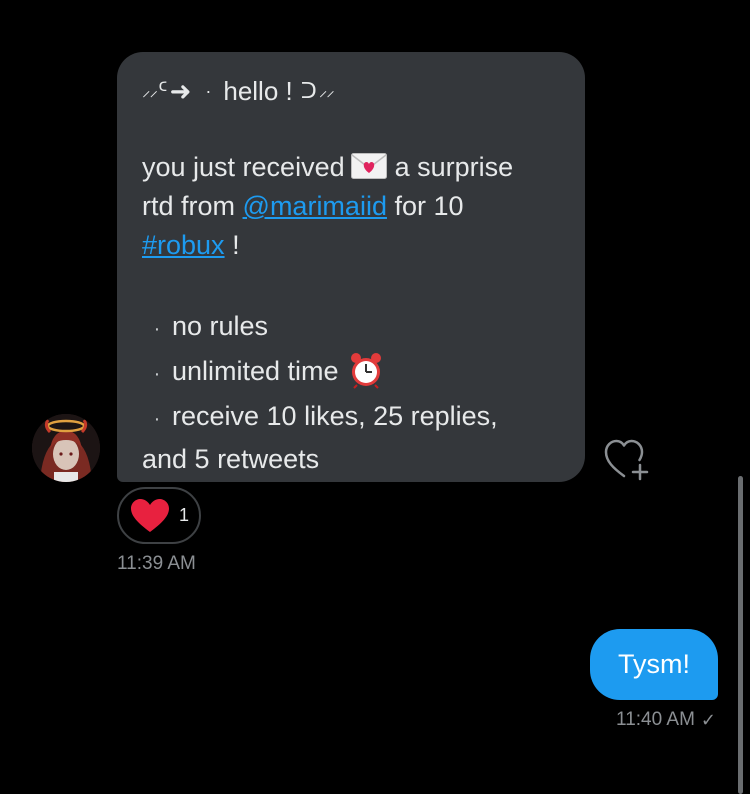 The width and height of the screenshot is (750, 794). I want to click on message-text: for 10, so click(429, 206).